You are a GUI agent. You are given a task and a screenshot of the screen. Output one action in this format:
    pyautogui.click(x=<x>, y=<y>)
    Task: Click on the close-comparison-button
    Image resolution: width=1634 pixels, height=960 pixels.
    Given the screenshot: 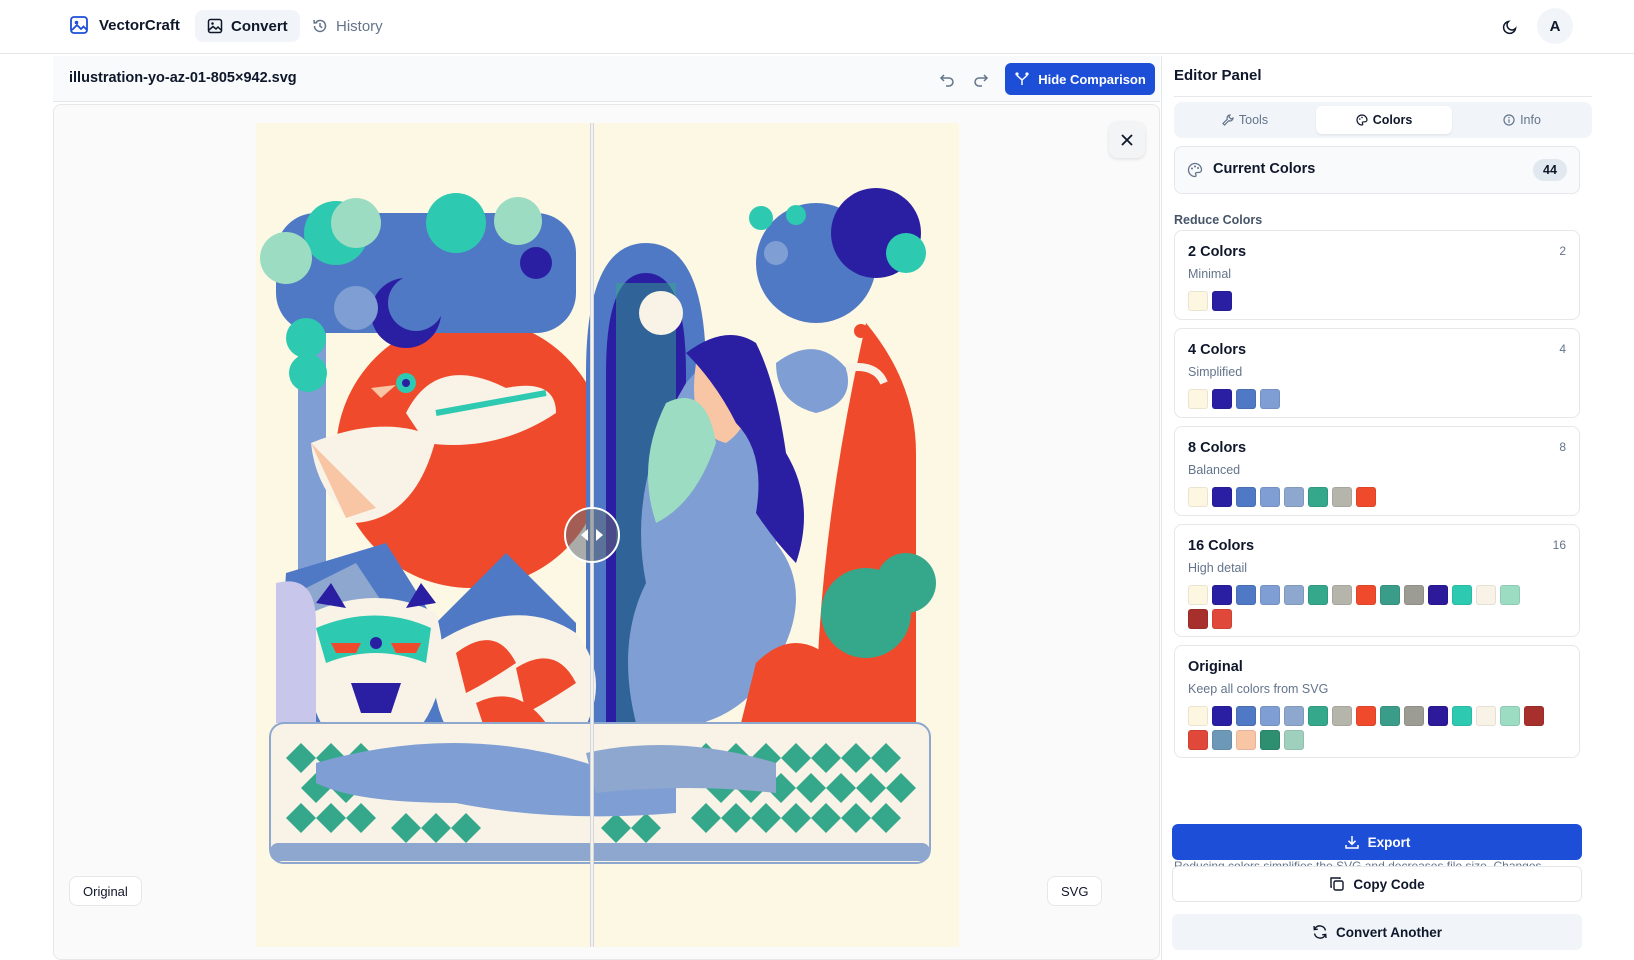 What is the action you would take?
    pyautogui.click(x=1127, y=140)
    